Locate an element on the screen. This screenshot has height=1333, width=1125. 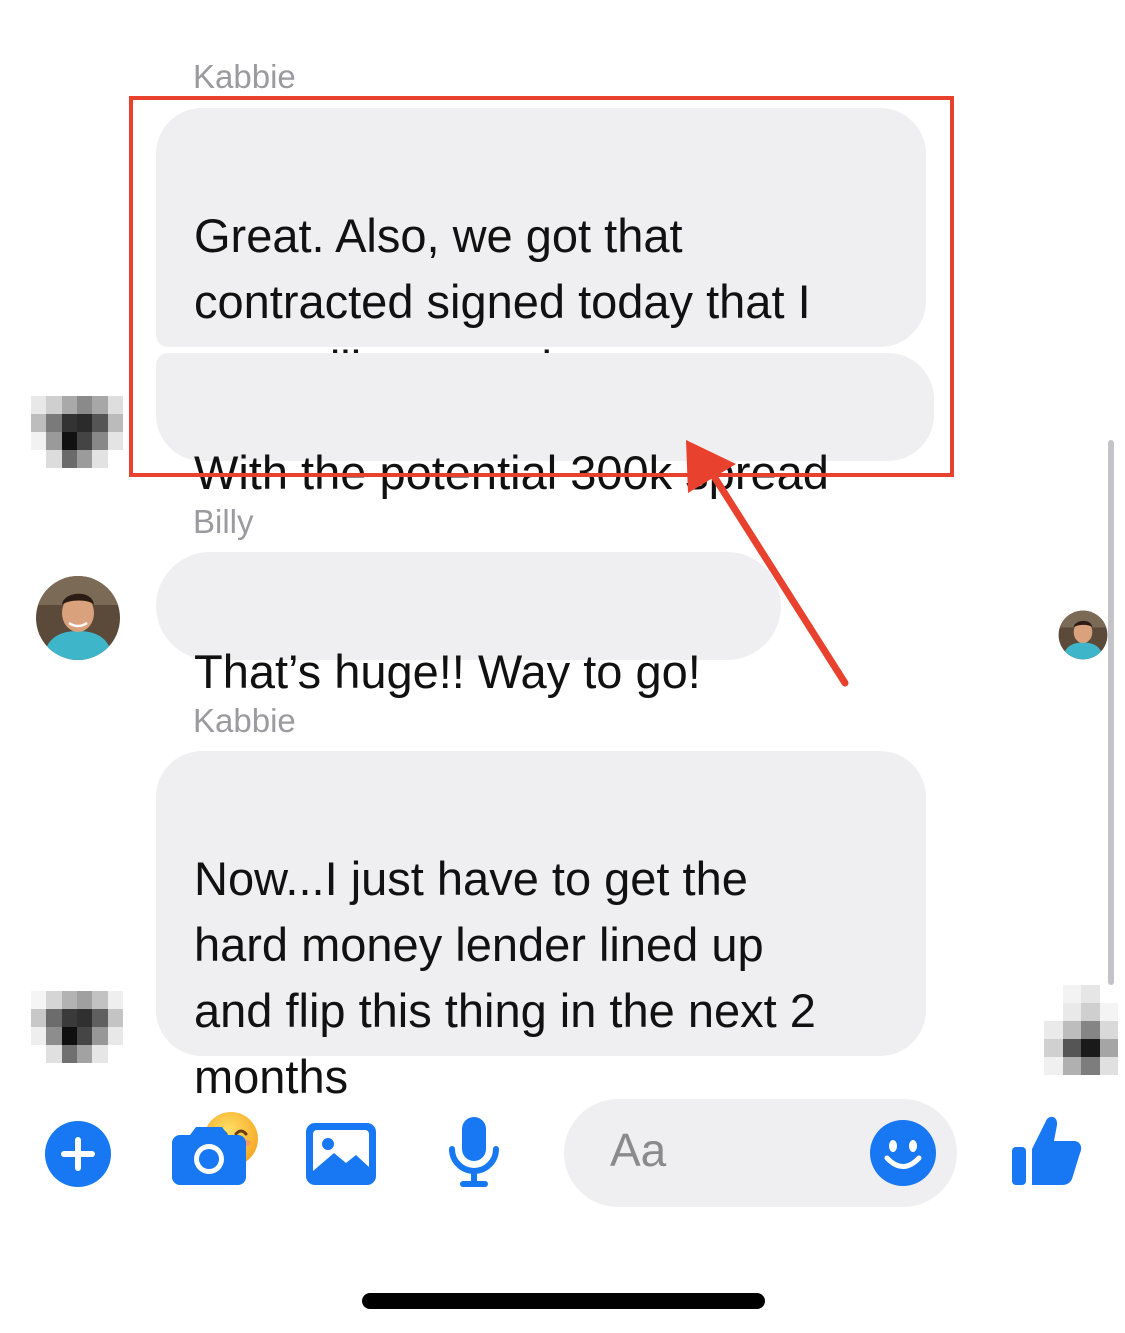
microphone-icon is located at coordinates (474, 1153).